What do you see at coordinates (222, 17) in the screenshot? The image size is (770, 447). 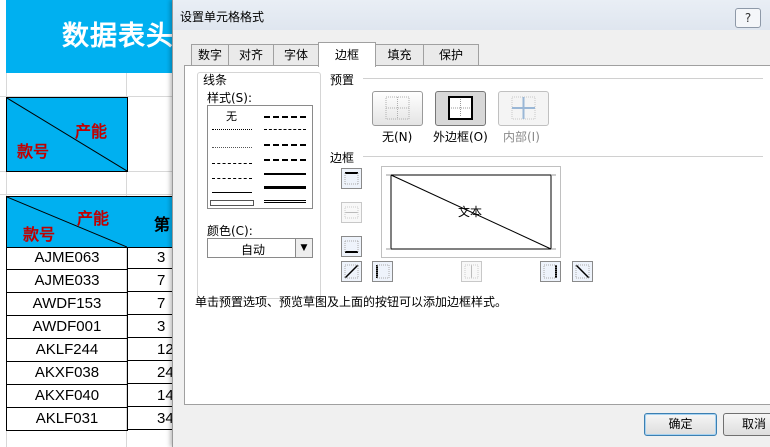 I see `dialog-title: 设置单元格格式` at bounding box center [222, 17].